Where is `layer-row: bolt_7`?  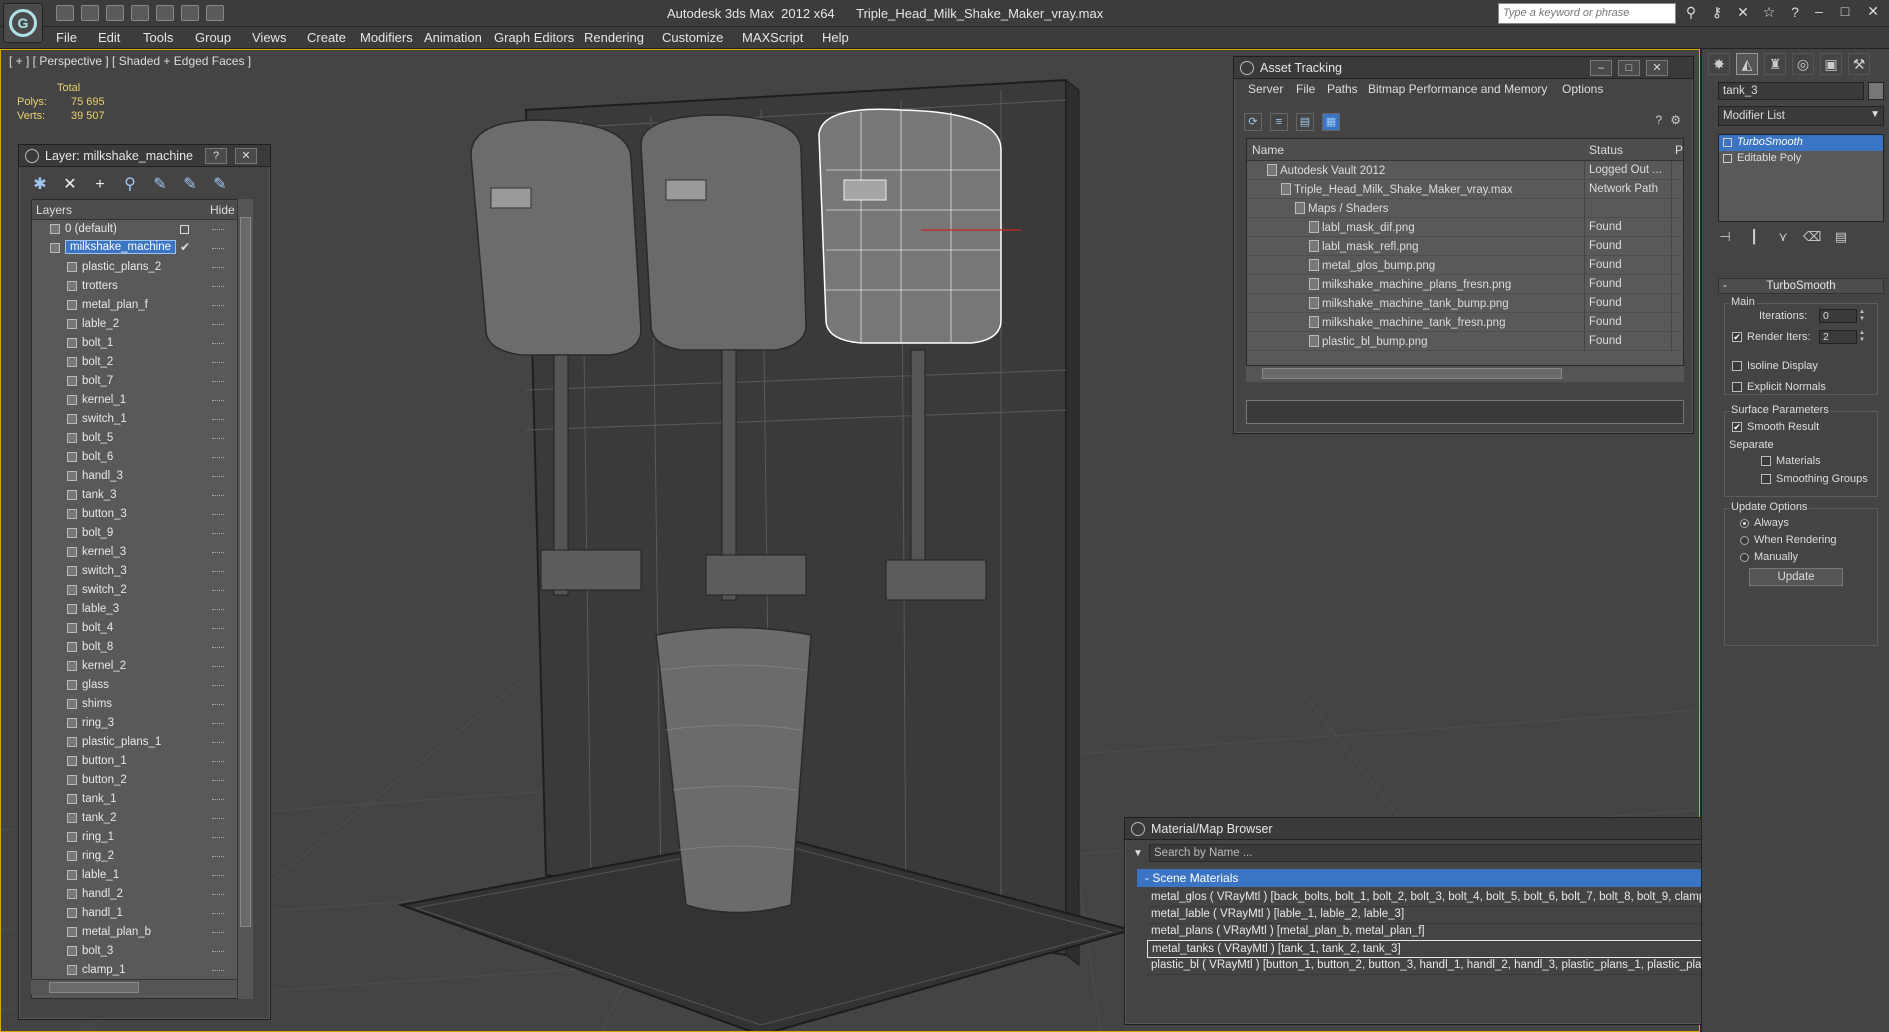
layer-row: bolt_7 is located at coordinates (142, 381).